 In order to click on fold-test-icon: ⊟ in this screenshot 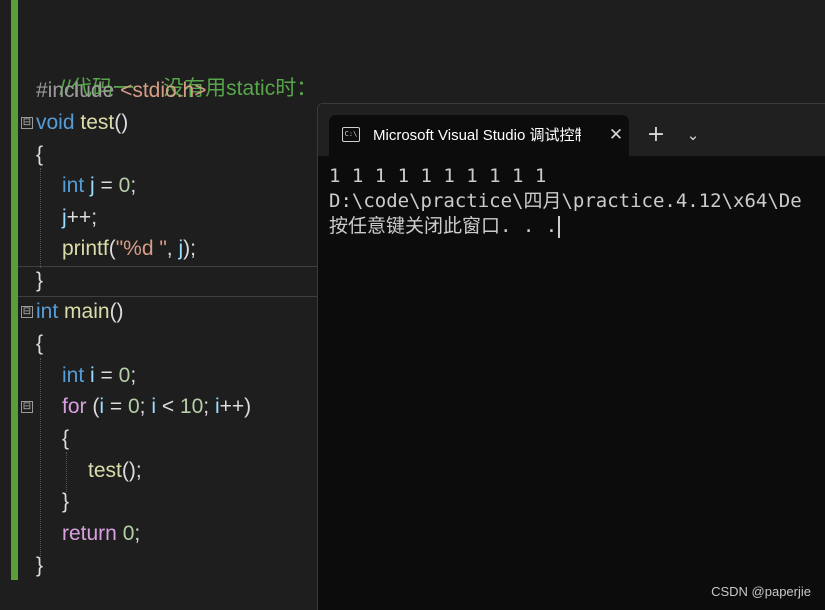, I will do `click(27, 123)`.